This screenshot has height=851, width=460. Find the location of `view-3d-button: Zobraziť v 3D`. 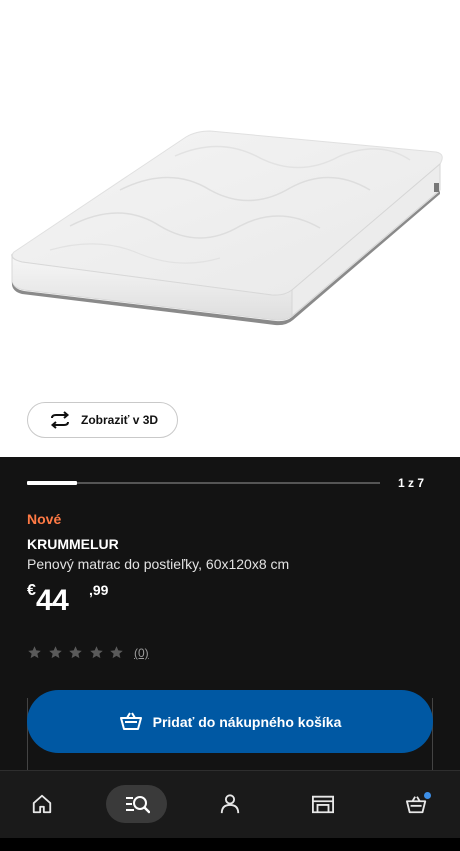

view-3d-button: Zobraziť v 3D is located at coordinates (102, 420).